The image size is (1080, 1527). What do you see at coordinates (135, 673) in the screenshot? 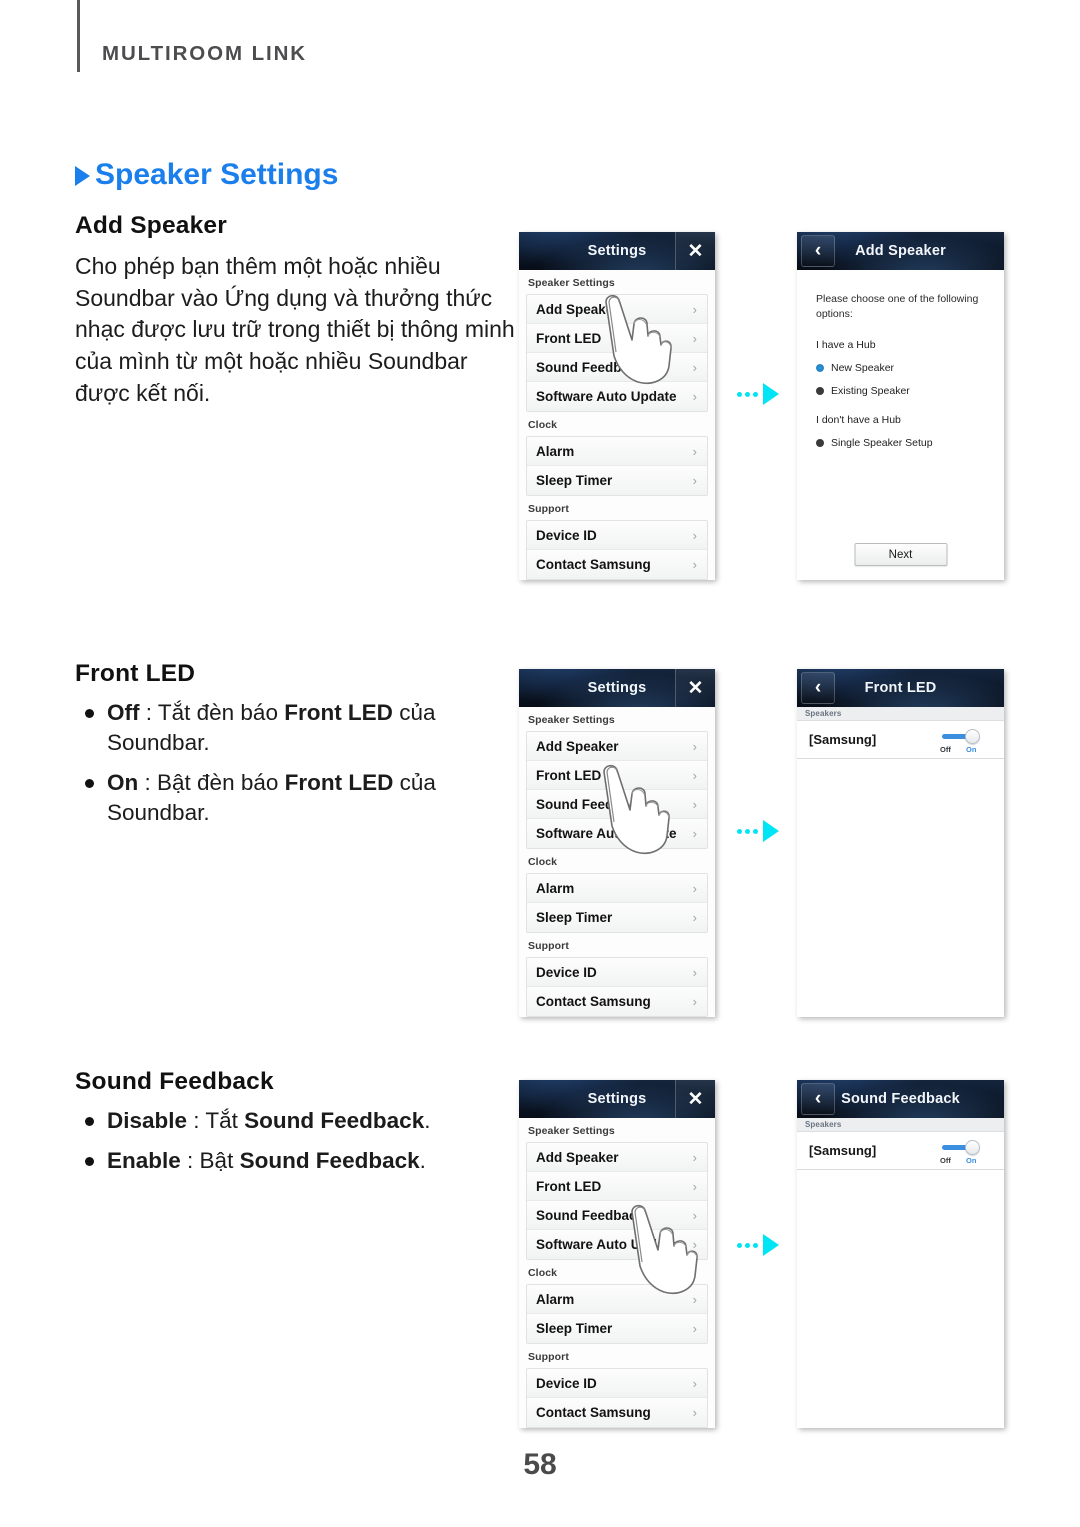
I see `subheading-front-led: Front LED` at bounding box center [135, 673].